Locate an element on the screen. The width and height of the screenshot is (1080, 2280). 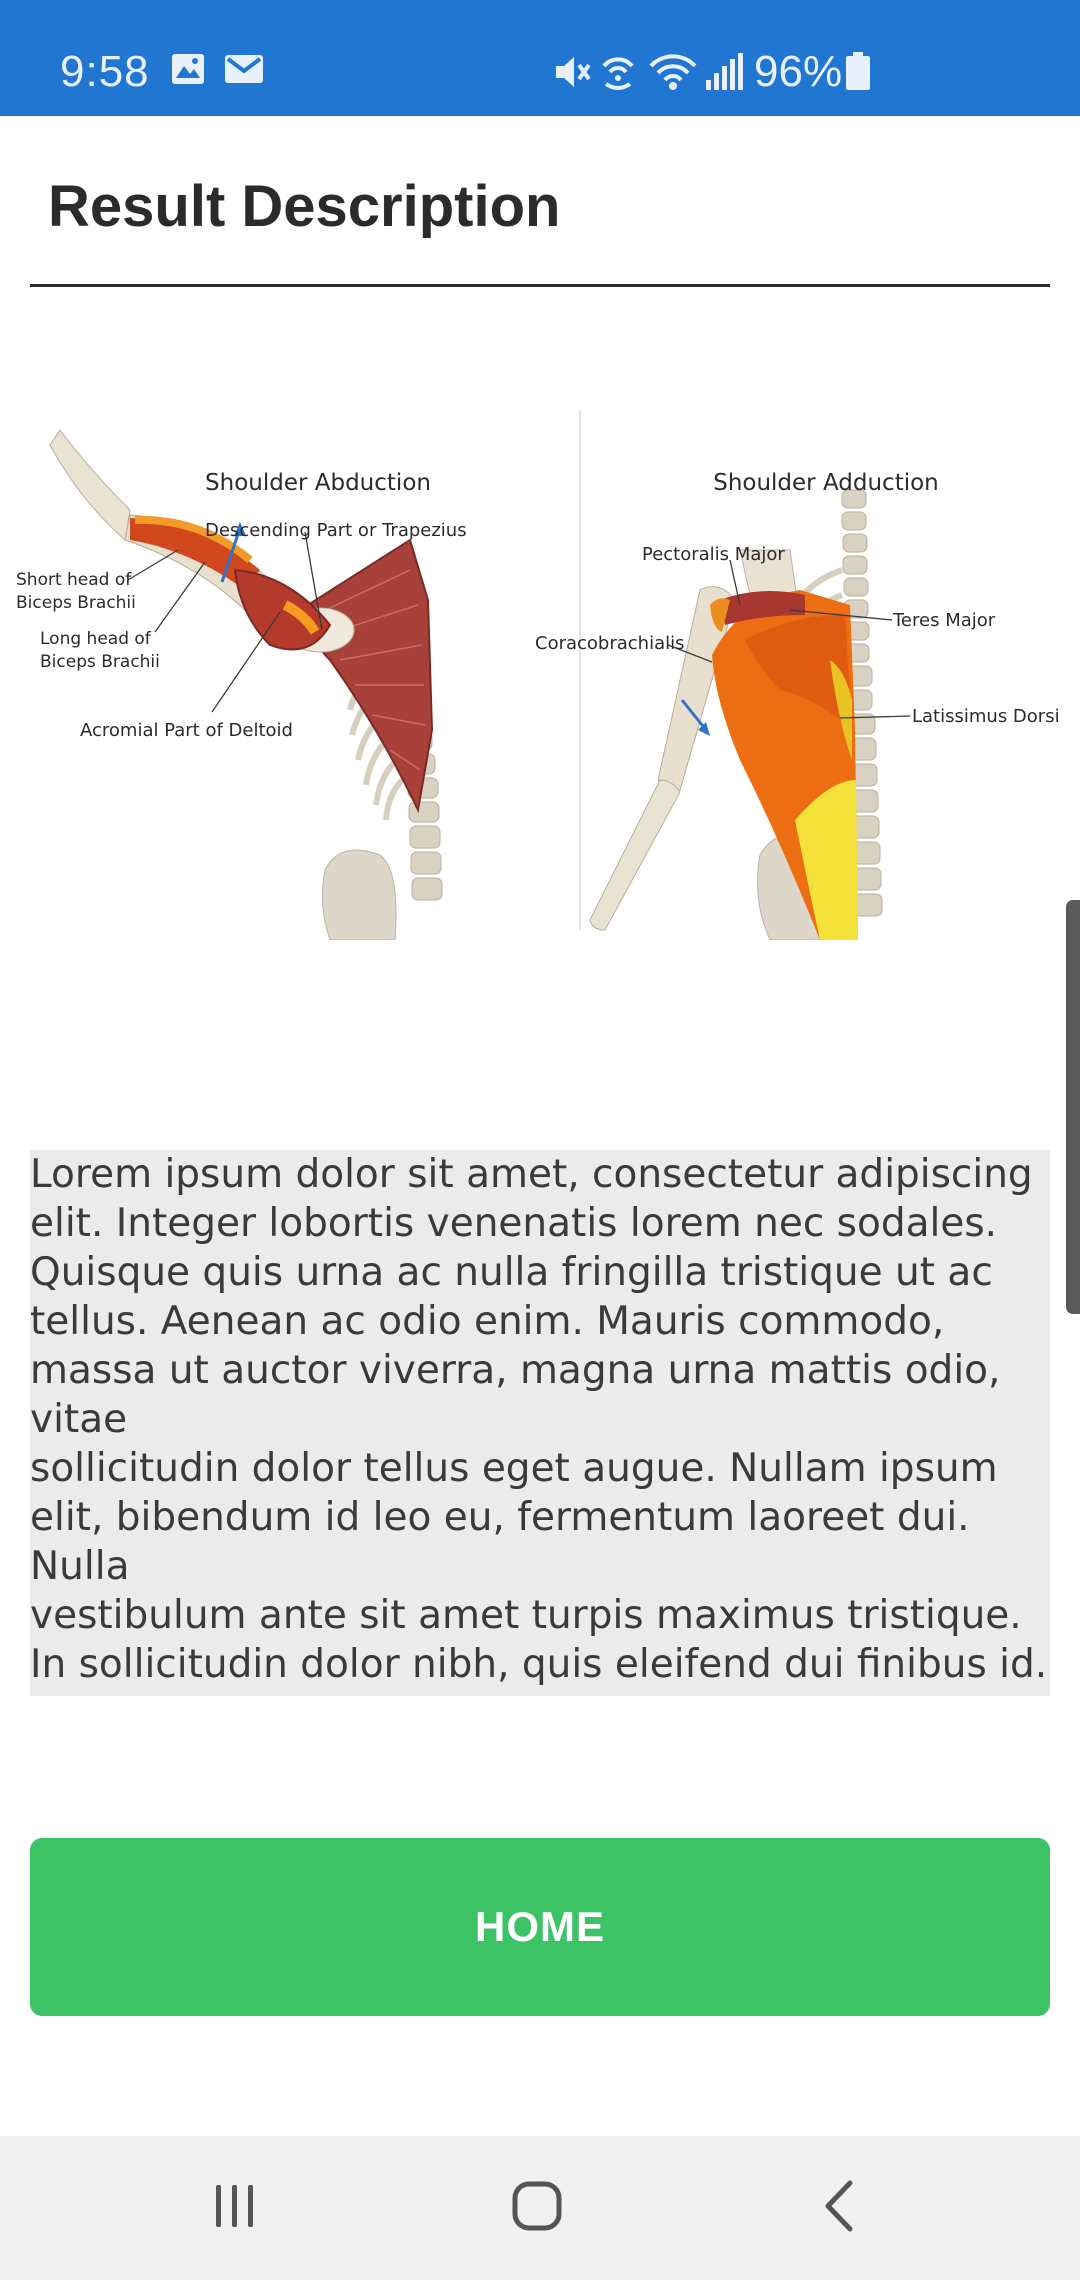
header: Result Description is located at coordinates (540, 201).